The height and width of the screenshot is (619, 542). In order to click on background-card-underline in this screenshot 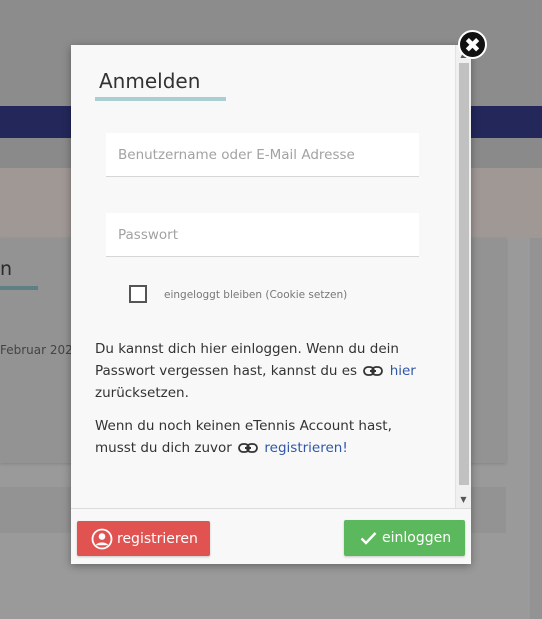, I will do `click(19, 288)`.